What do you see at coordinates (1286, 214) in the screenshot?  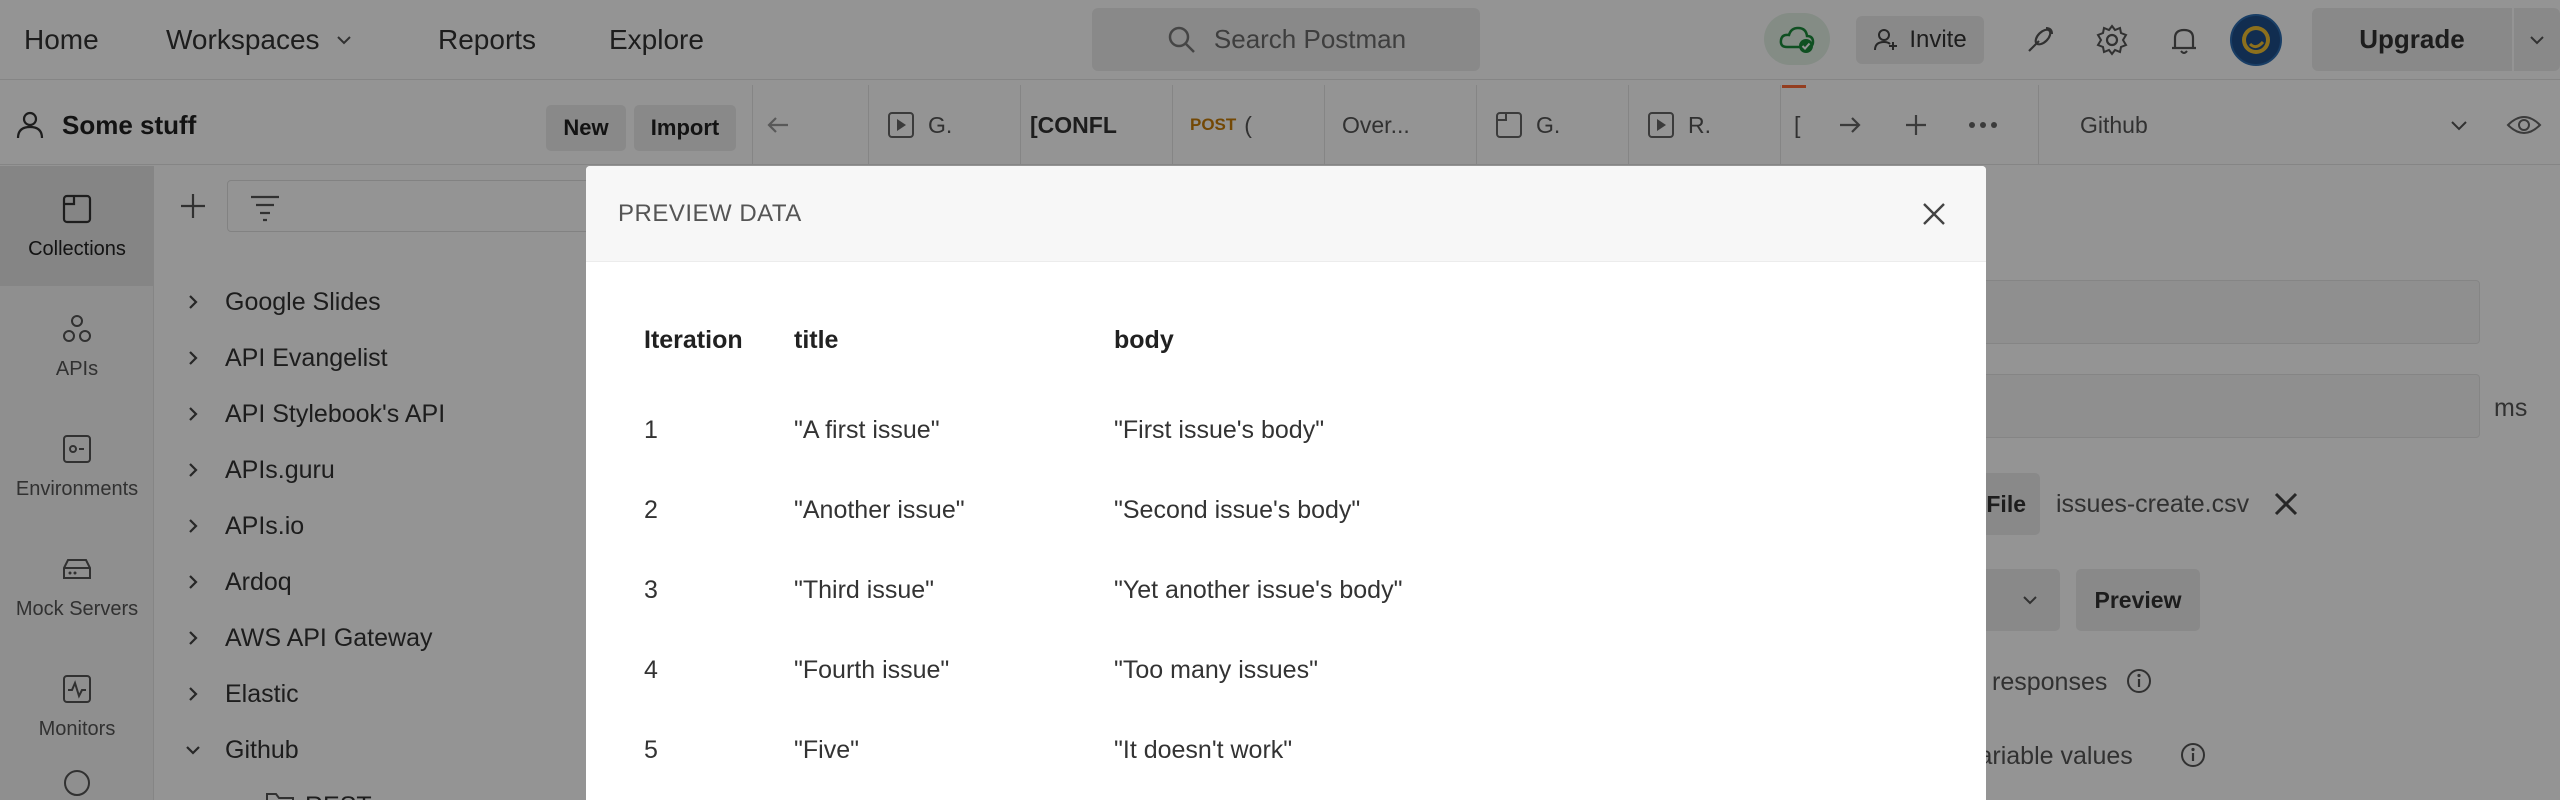 I see `modal-header: PREVIEW DATA` at bounding box center [1286, 214].